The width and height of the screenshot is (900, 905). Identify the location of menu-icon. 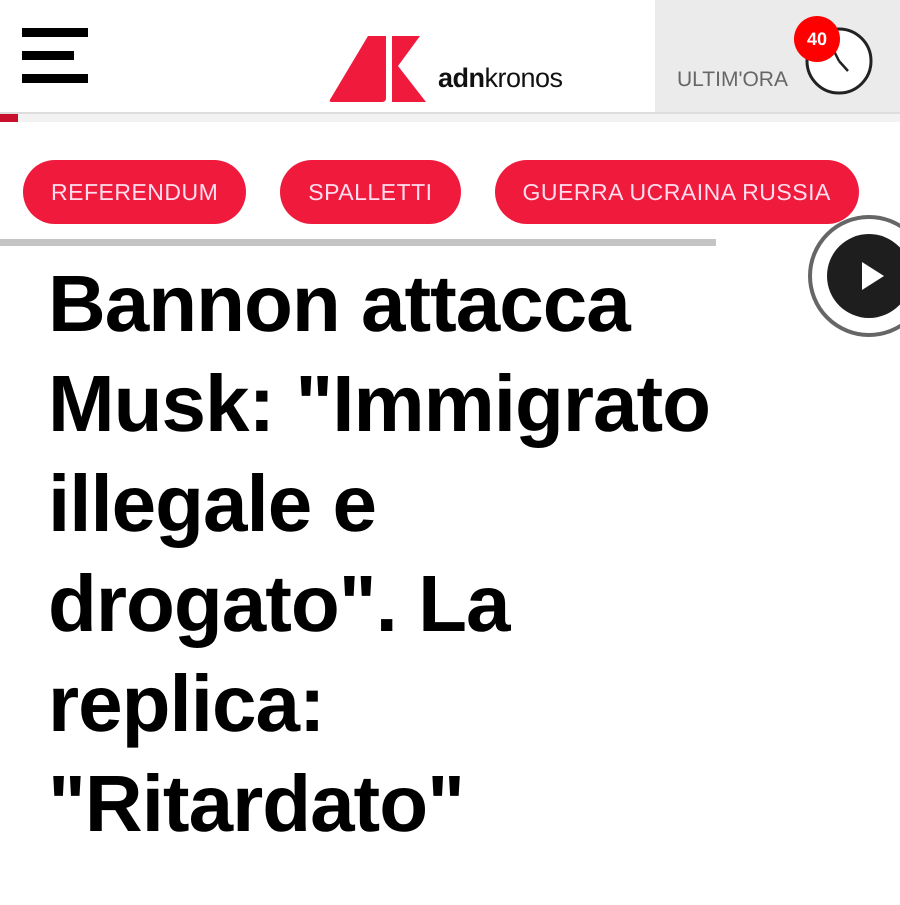
(55, 56).